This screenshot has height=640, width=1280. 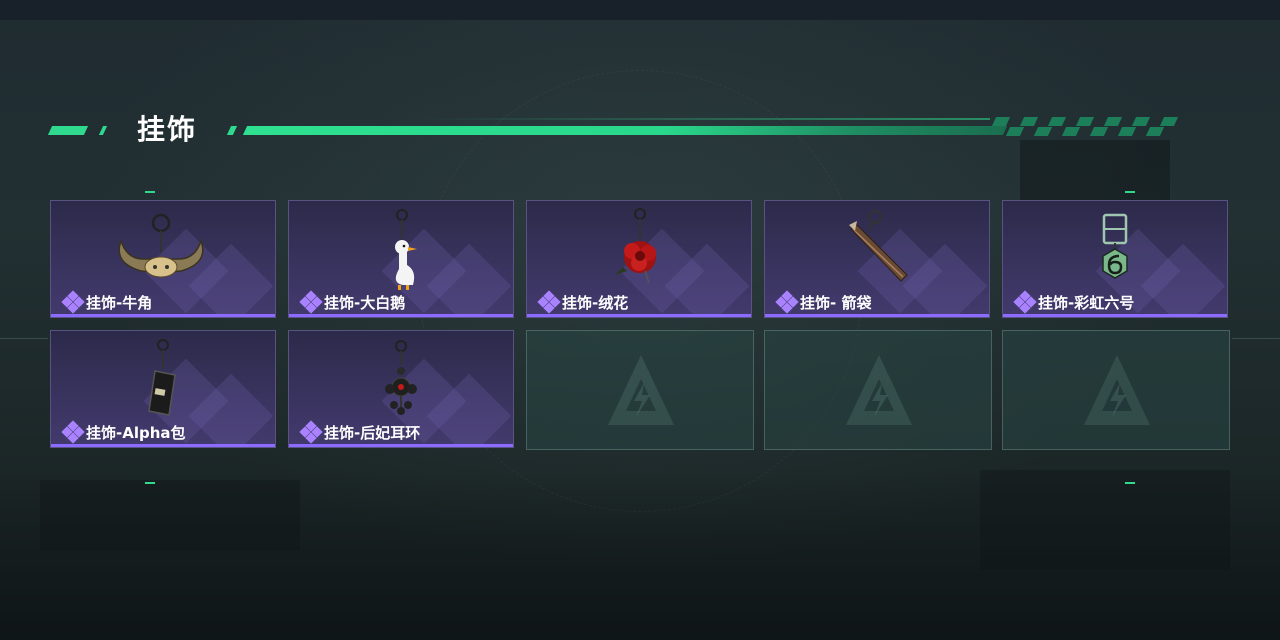 What do you see at coordinates (705, 119) in the screenshot?
I see `header-thin-line` at bounding box center [705, 119].